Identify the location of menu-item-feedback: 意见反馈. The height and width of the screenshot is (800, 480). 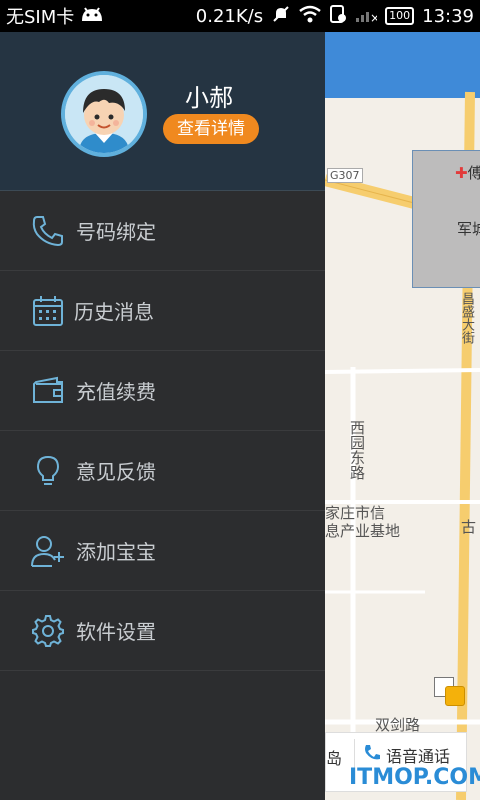
(162, 471).